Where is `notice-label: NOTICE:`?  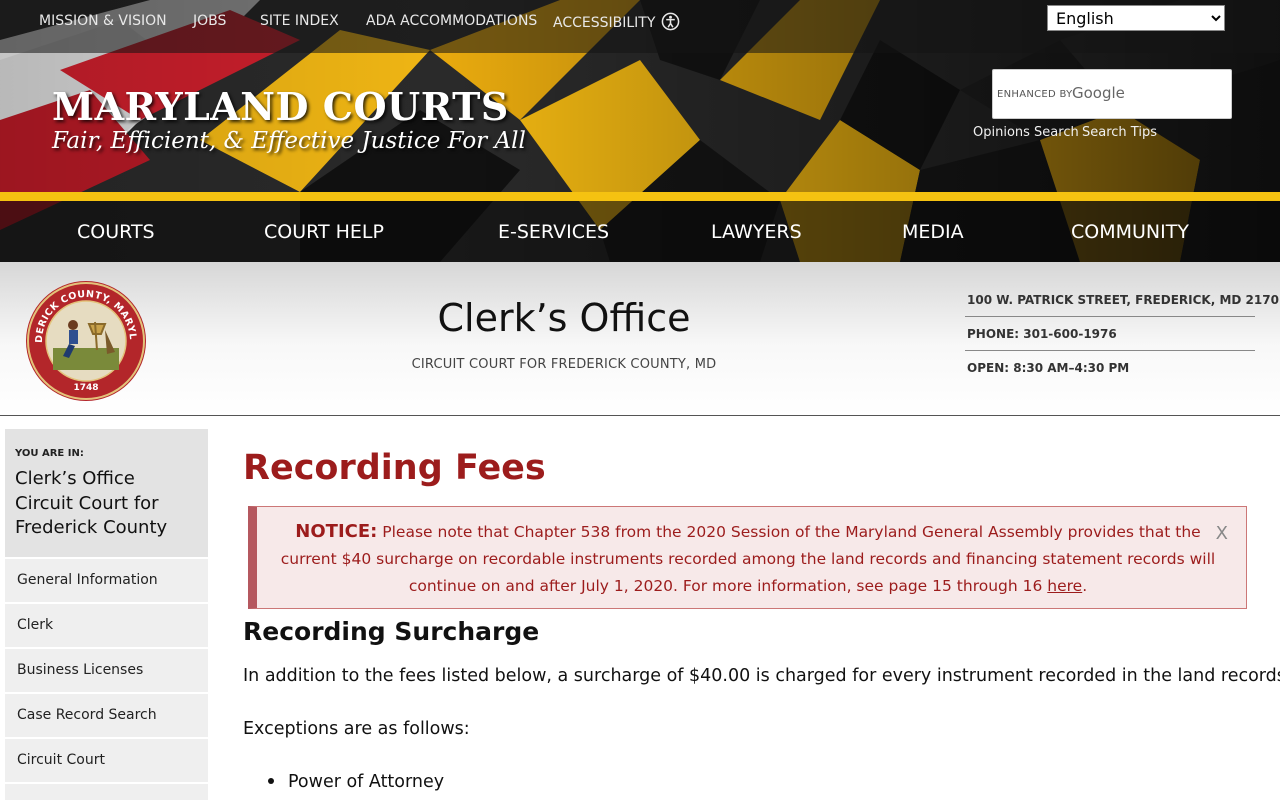
notice-label: NOTICE: is located at coordinates (336, 531).